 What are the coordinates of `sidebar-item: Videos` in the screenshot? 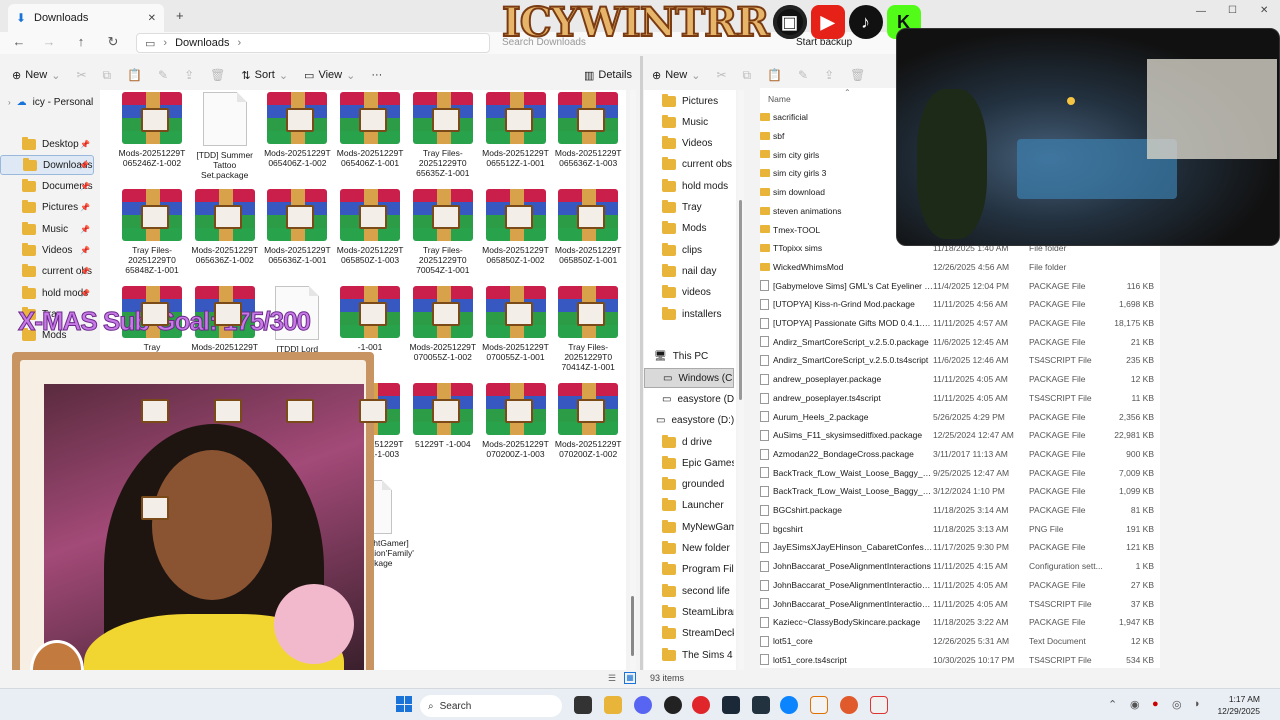 It's located at (689, 144).